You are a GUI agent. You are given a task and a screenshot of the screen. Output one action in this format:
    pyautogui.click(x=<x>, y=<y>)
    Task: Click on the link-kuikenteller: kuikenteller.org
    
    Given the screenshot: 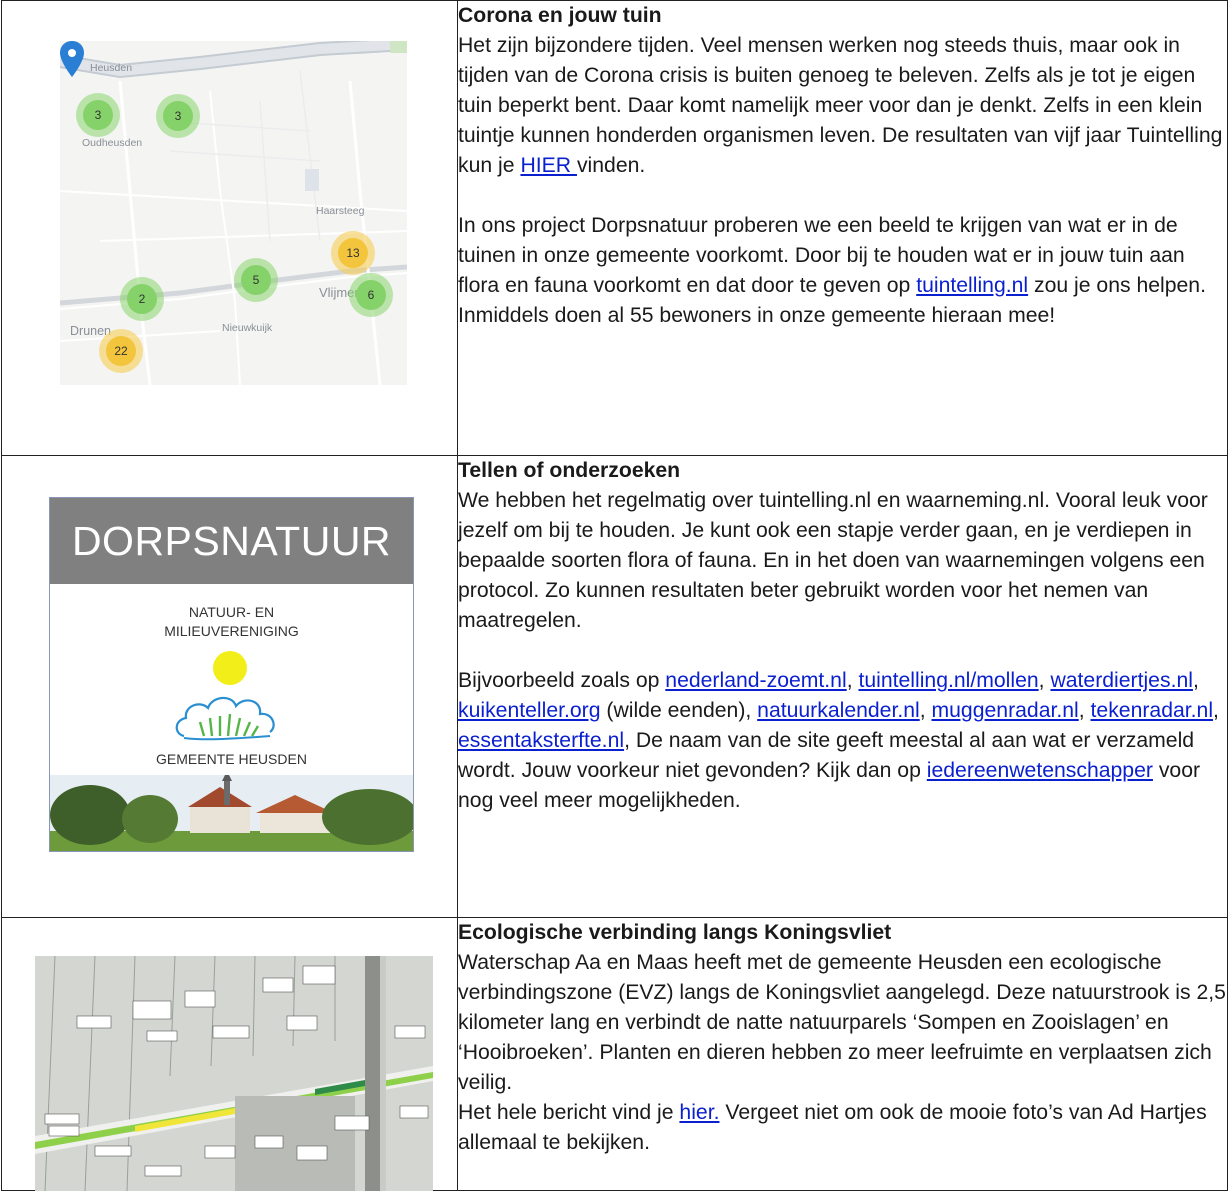 What is the action you would take?
    pyautogui.click(x=529, y=710)
    